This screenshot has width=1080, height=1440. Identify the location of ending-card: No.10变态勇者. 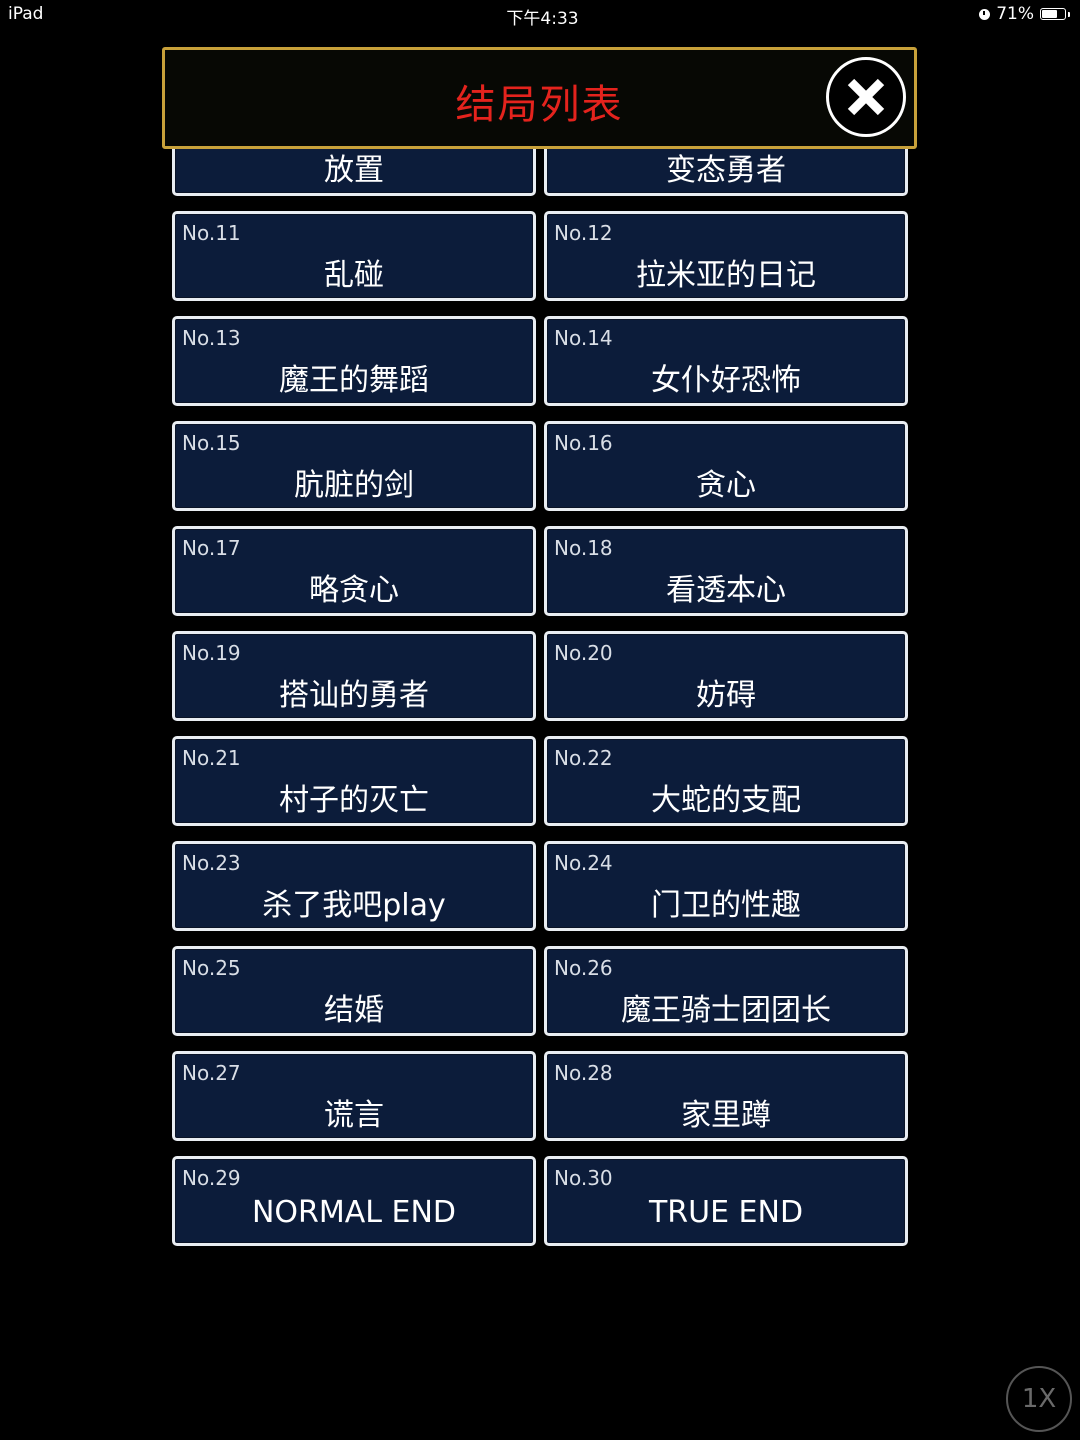
(726, 172).